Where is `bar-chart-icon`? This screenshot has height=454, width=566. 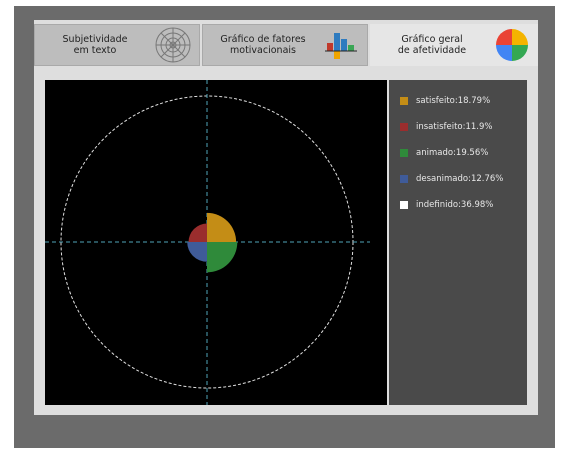
bar-chart-icon is located at coordinates (341, 46).